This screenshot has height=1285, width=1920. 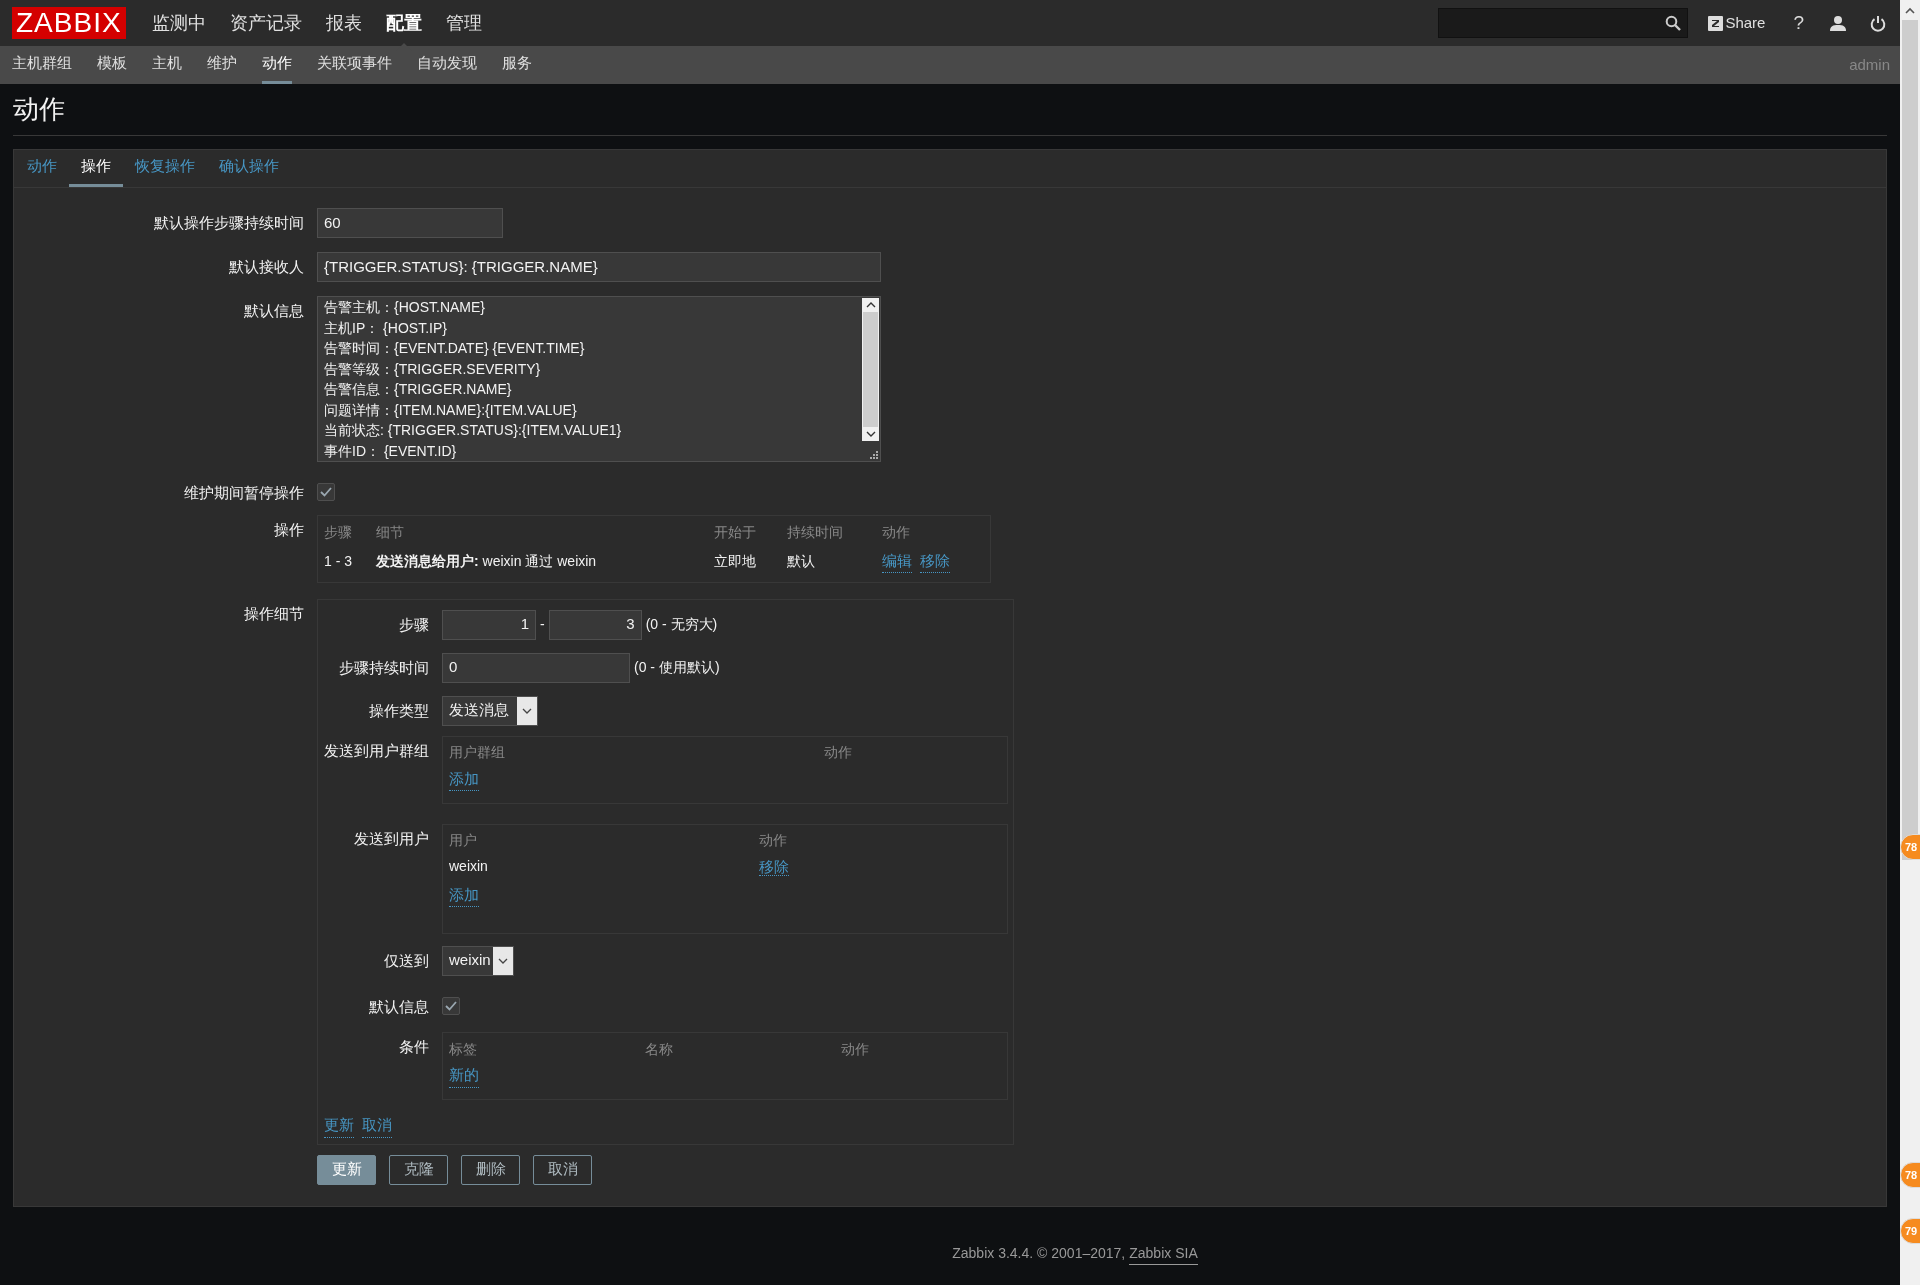 What do you see at coordinates (249, 168) in the screenshot?
I see `tab: 确认操作` at bounding box center [249, 168].